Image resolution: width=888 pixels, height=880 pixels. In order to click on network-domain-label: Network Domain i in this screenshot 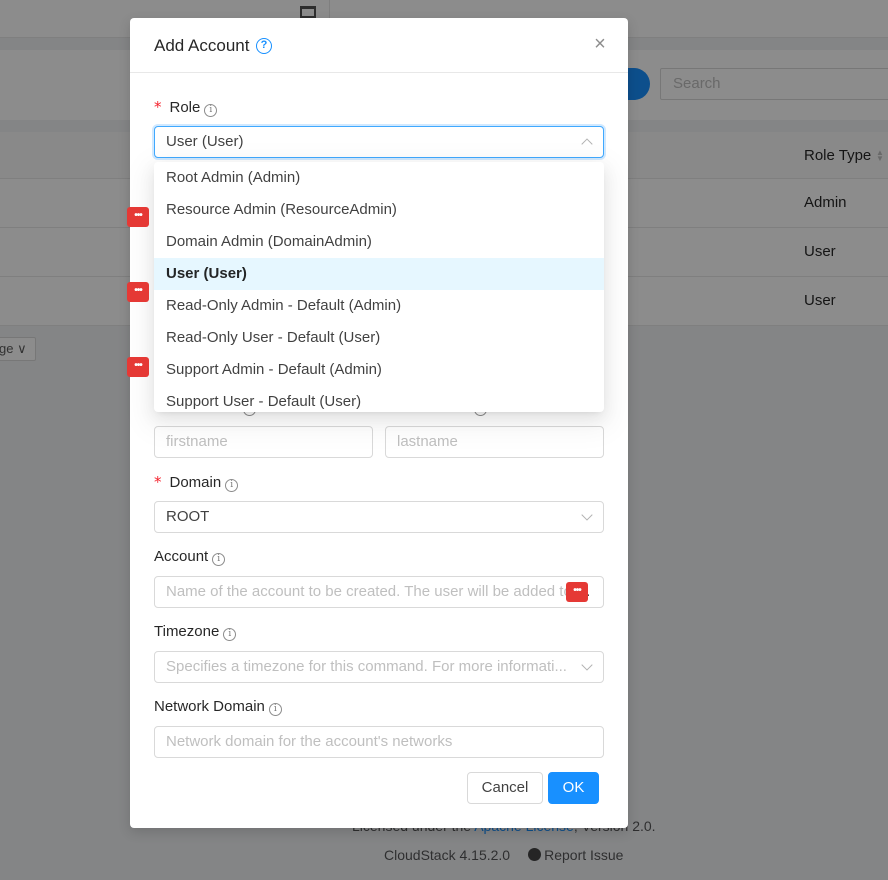, I will do `click(218, 707)`.